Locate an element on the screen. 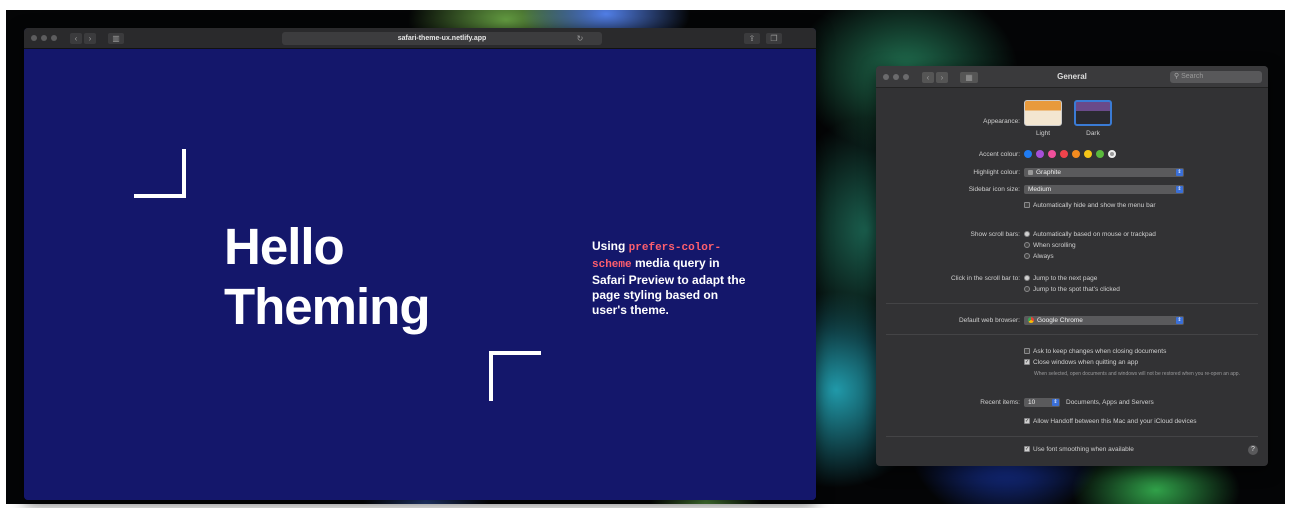  highlight-colour-popup: Graphite ⇕ is located at coordinates (1104, 172).